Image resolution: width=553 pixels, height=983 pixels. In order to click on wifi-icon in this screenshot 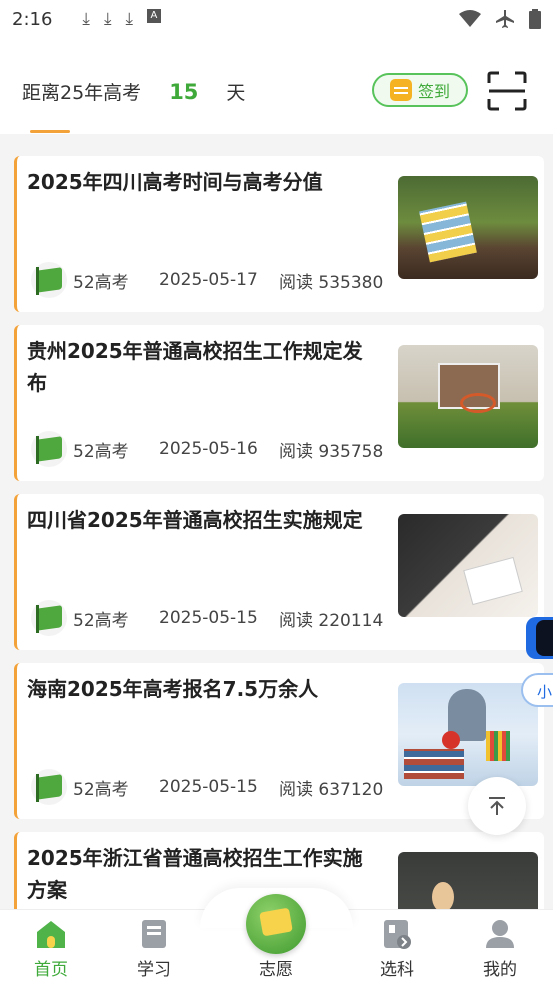, I will do `click(470, 18)`.